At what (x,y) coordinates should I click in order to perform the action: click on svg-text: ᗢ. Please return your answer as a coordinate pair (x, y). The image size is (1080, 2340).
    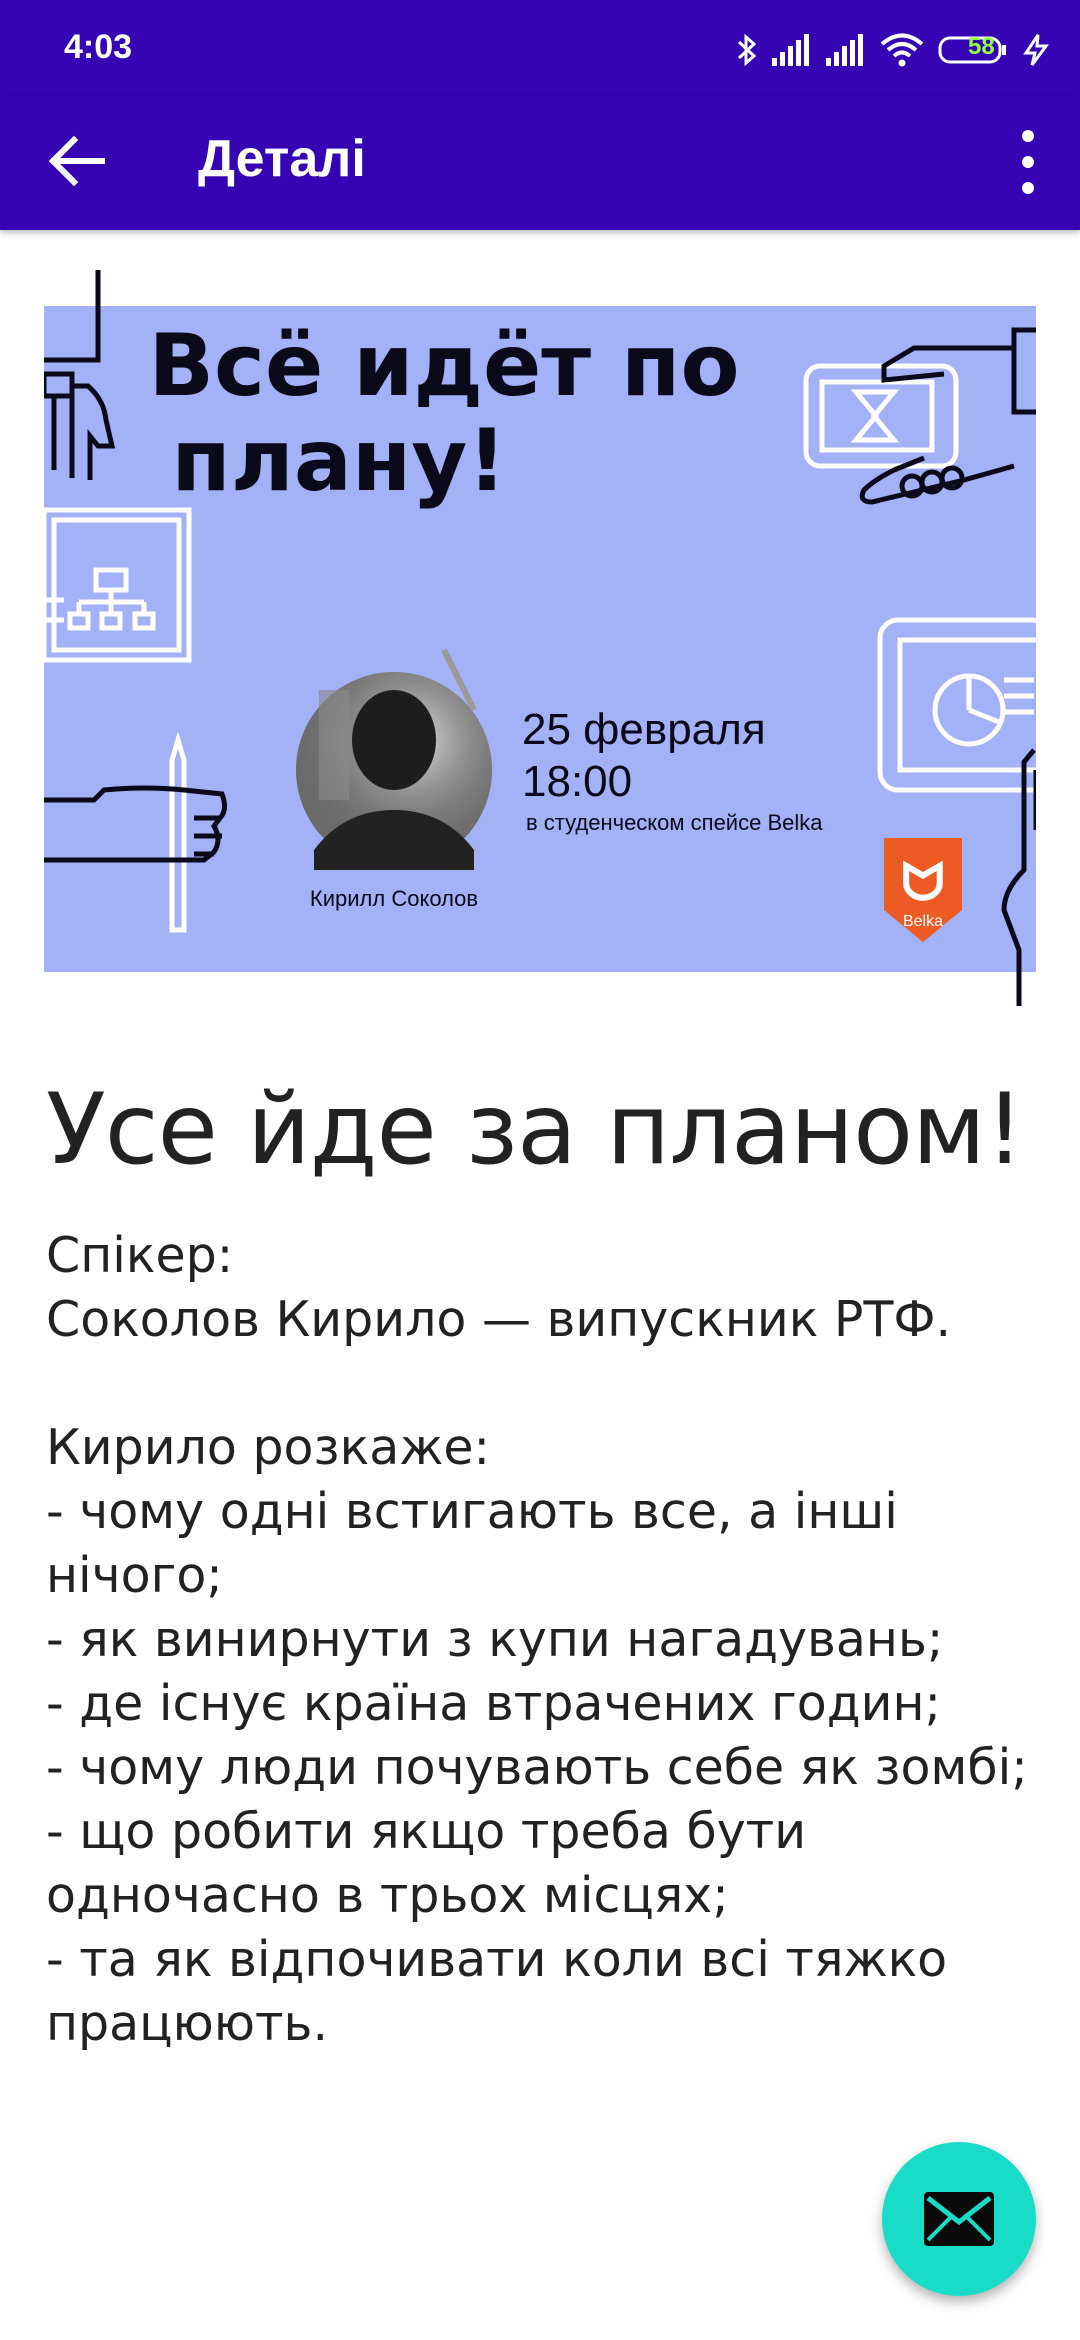
    Looking at the image, I should click on (922, 883).